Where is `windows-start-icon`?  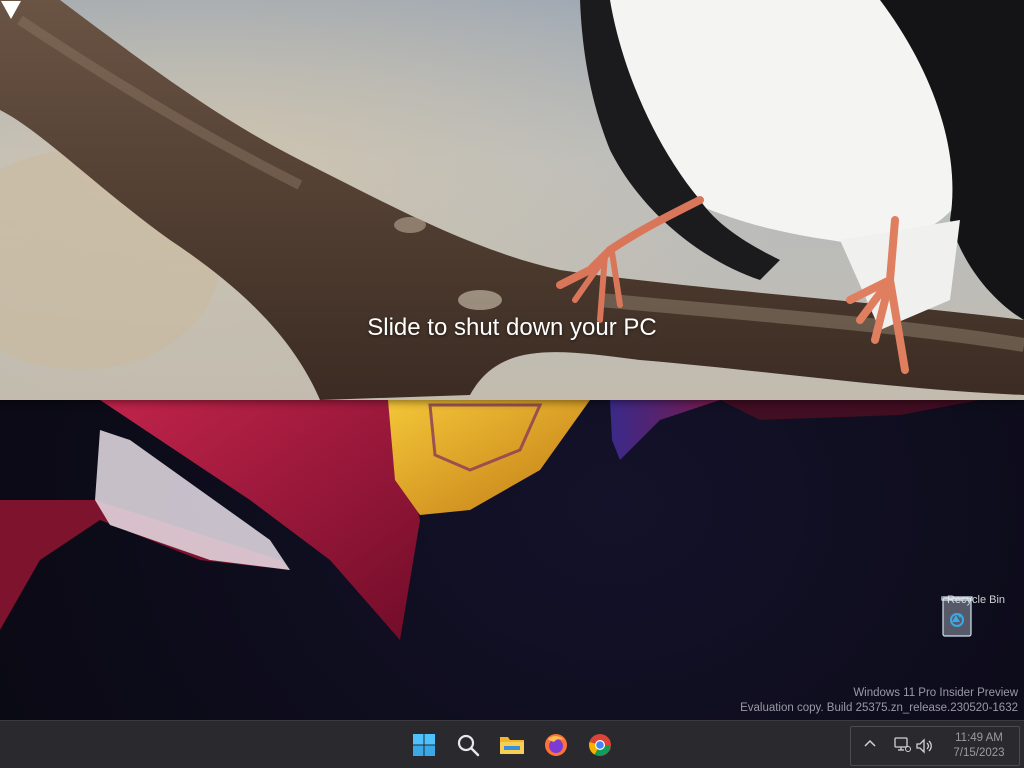 windows-start-icon is located at coordinates (424, 745).